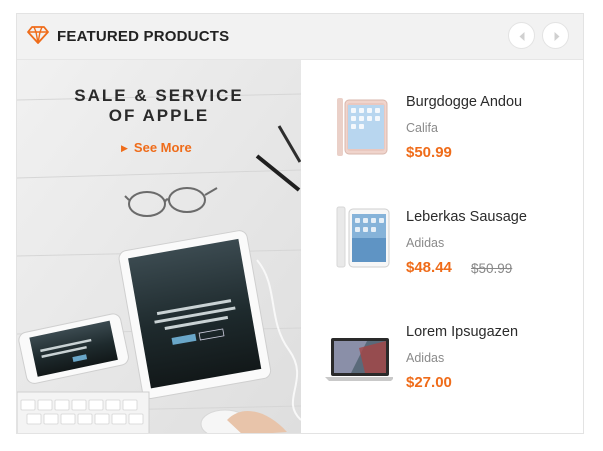  What do you see at coordinates (429, 382) in the screenshot?
I see `product-price: $27.00` at bounding box center [429, 382].